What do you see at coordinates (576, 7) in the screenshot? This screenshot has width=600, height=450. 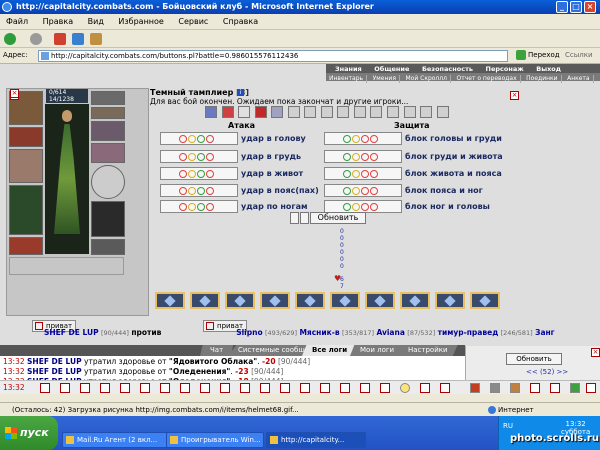 I see `maximize-button: □` at bounding box center [576, 7].